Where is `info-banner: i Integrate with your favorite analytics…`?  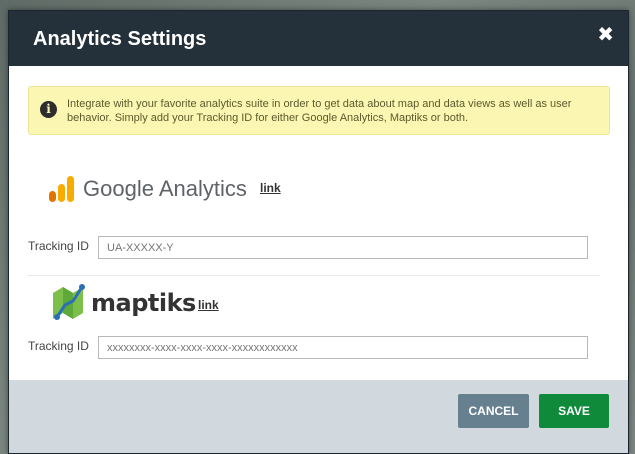 info-banner: i Integrate with your favorite analytics… is located at coordinates (319, 110).